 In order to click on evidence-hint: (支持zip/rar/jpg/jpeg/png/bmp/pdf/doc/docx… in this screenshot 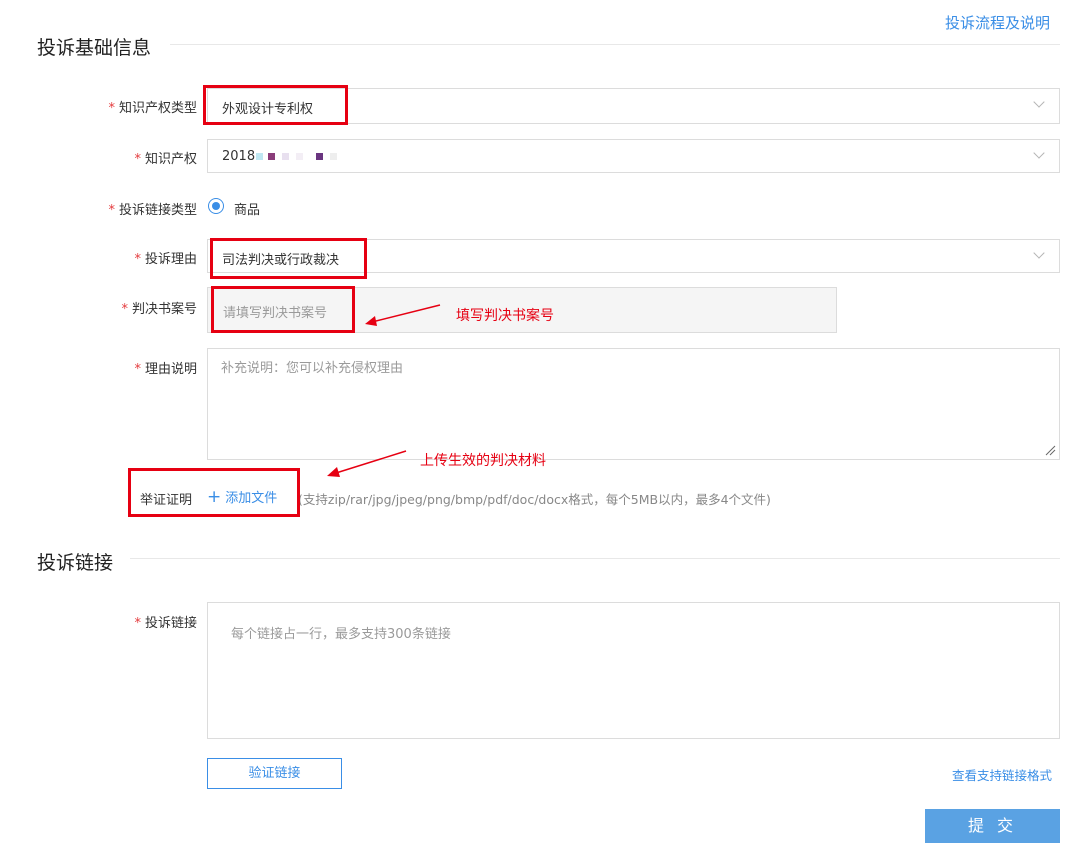, I will do `click(534, 499)`.